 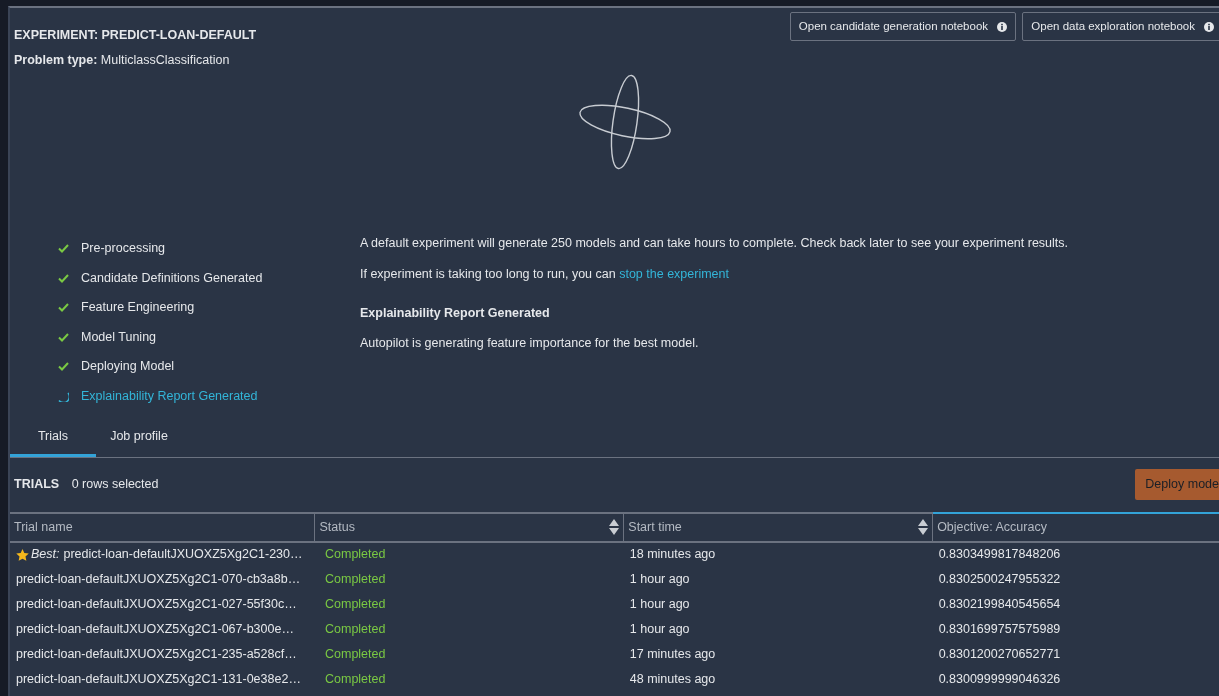 What do you see at coordinates (903, 26) in the screenshot?
I see `notebook-button: Open candidate generation notebook` at bounding box center [903, 26].